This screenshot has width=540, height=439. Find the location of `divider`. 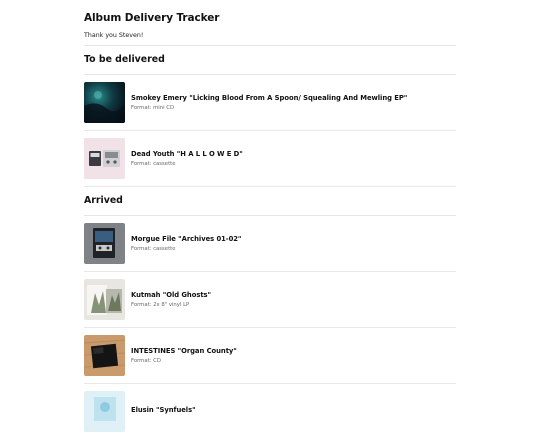

divider is located at coordinates (270, 45).